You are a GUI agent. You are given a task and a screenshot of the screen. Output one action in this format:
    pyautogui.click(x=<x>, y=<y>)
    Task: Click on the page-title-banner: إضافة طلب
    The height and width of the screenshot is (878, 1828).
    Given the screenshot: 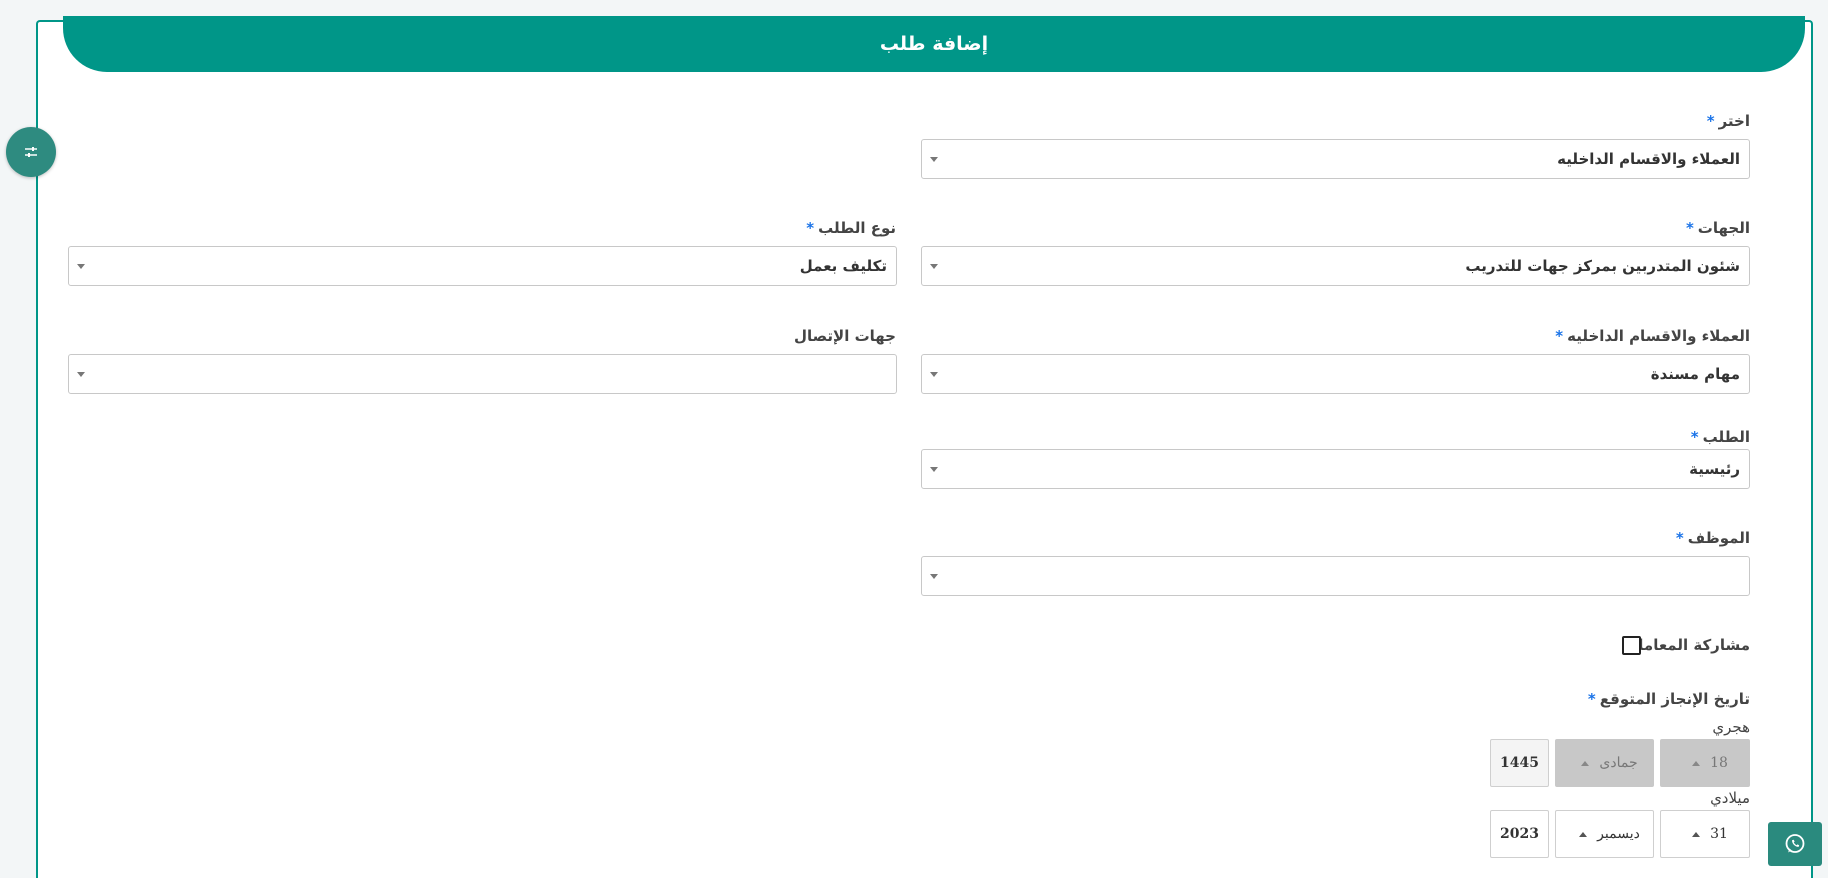 What is the action you would take?
    pyautogui.click(x=934, y=44)
    